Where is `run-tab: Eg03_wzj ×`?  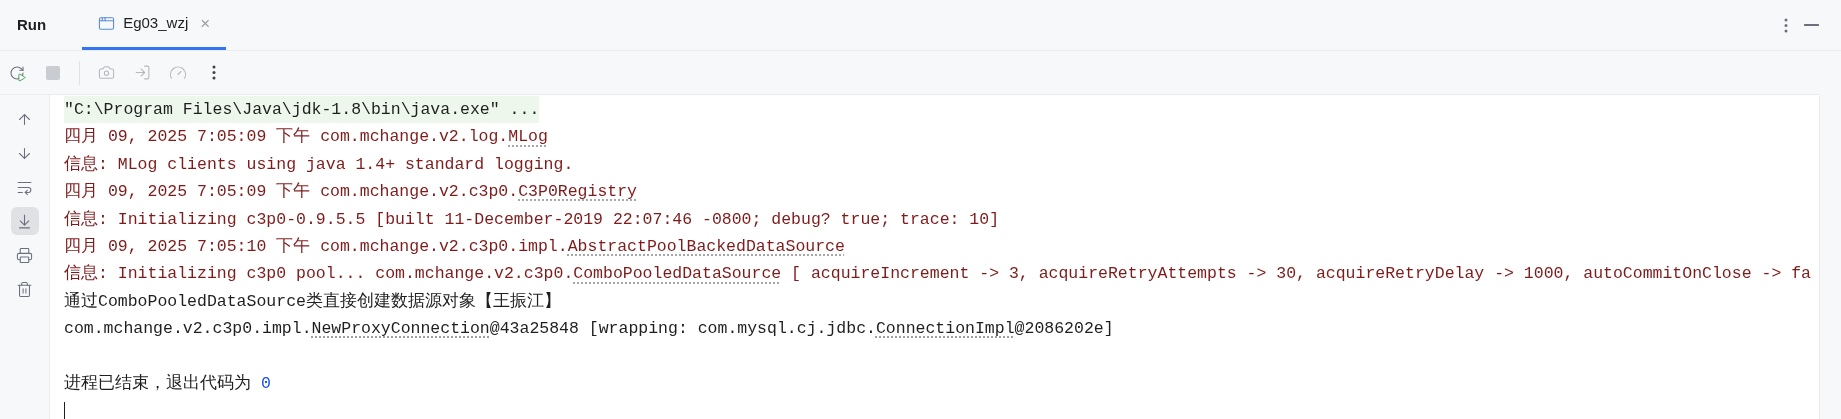 run-tab: Eg03_wzj × is located at coordinates (154, 25).